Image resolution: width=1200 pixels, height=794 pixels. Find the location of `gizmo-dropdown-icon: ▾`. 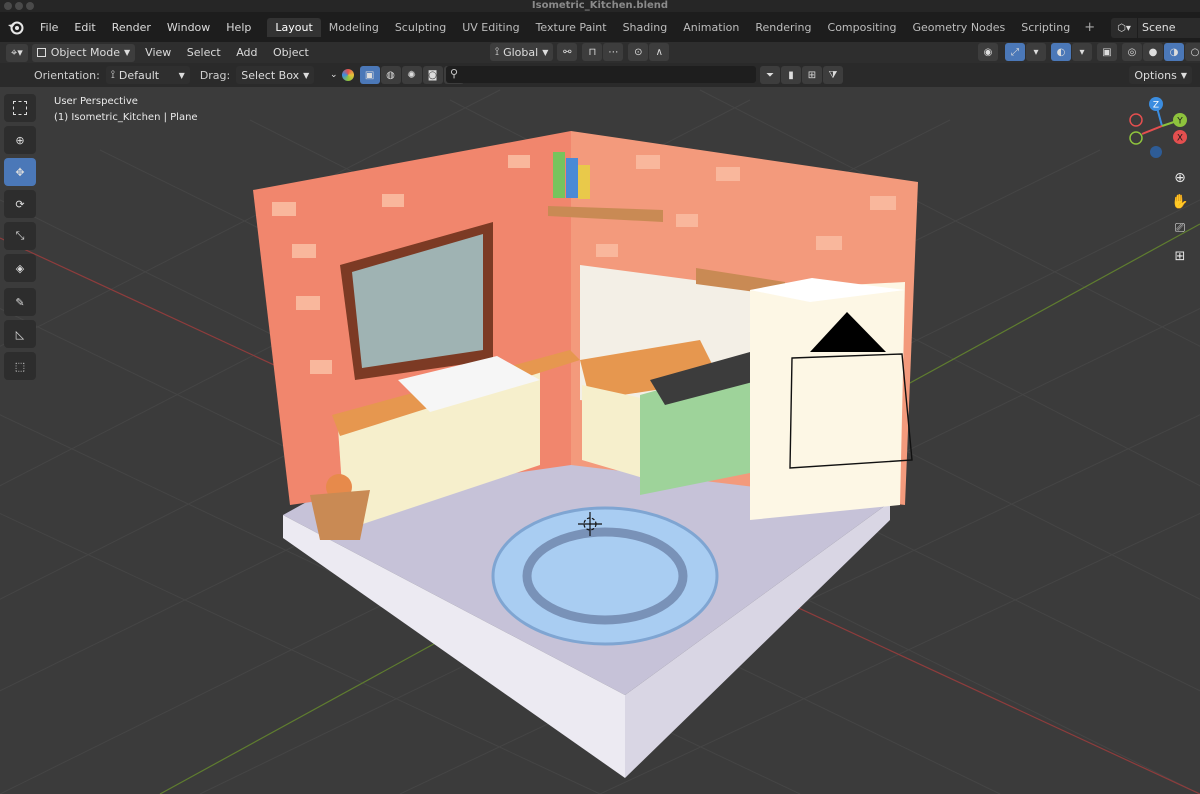

gizmo-dropdown-icon: ▾ is located at coordinates (1036, 52).